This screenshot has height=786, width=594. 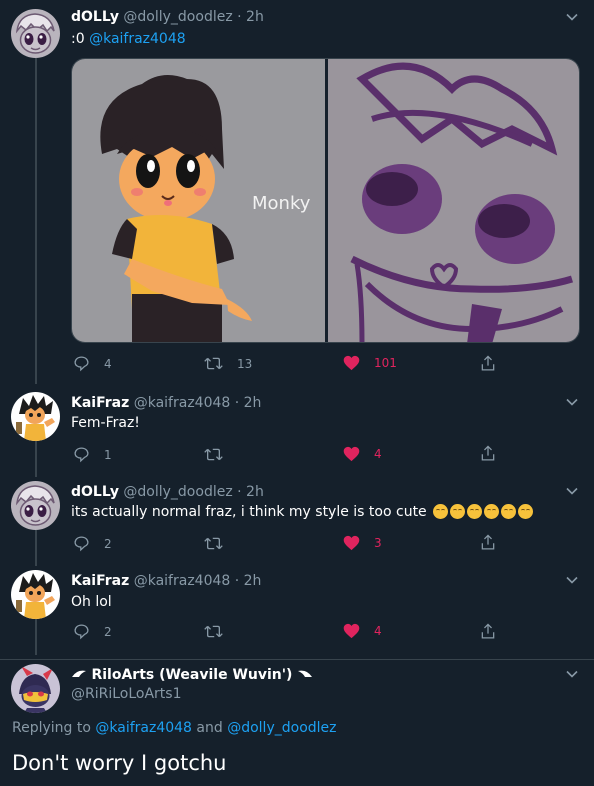 What do you see at coordinates (378, 543) in the screenshot?
I see `like-count: 3` at bounding box center [378, 543].